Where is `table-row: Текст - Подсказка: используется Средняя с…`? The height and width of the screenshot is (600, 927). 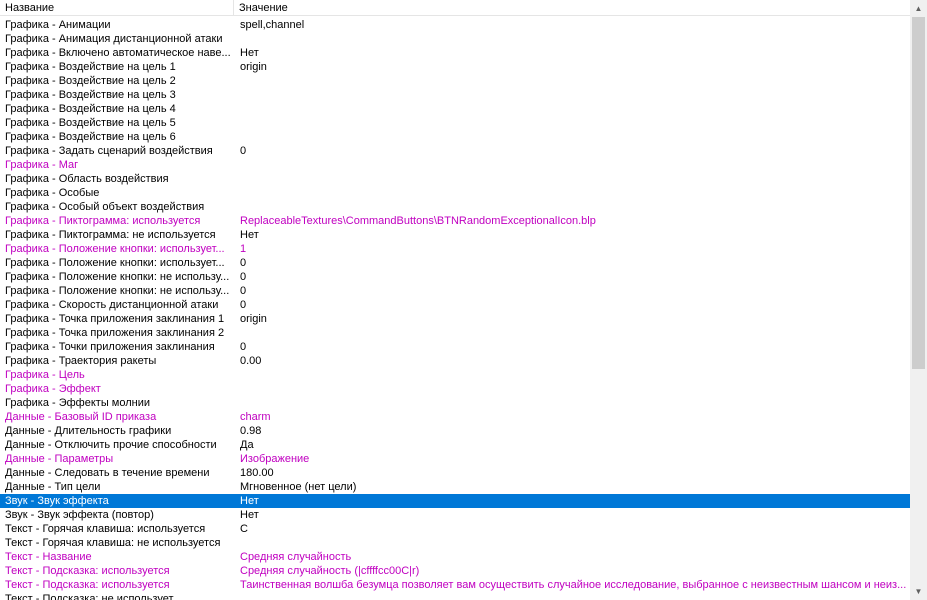 table-row: Текст - Подсказка: используется Средняя с… is located at coordinates (455, 571).